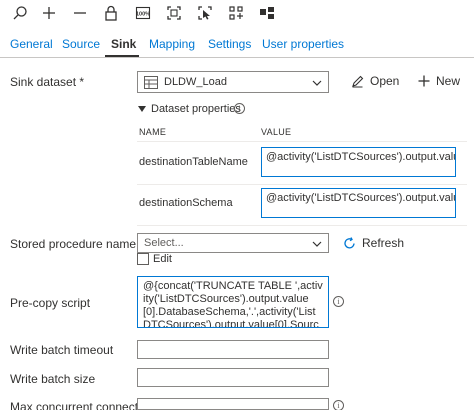 The width and height of the screenshot is (474, 410). I want to click on write-batch-timeout-label: Write batch timeout, so click(62, 350).